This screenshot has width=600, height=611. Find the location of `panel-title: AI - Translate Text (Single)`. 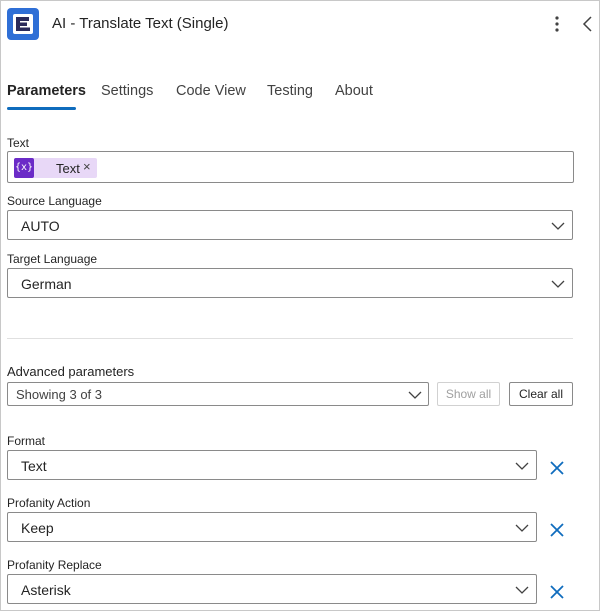

panel-title: AI - Translate Text (Single) is located at coordinates (140, 23).